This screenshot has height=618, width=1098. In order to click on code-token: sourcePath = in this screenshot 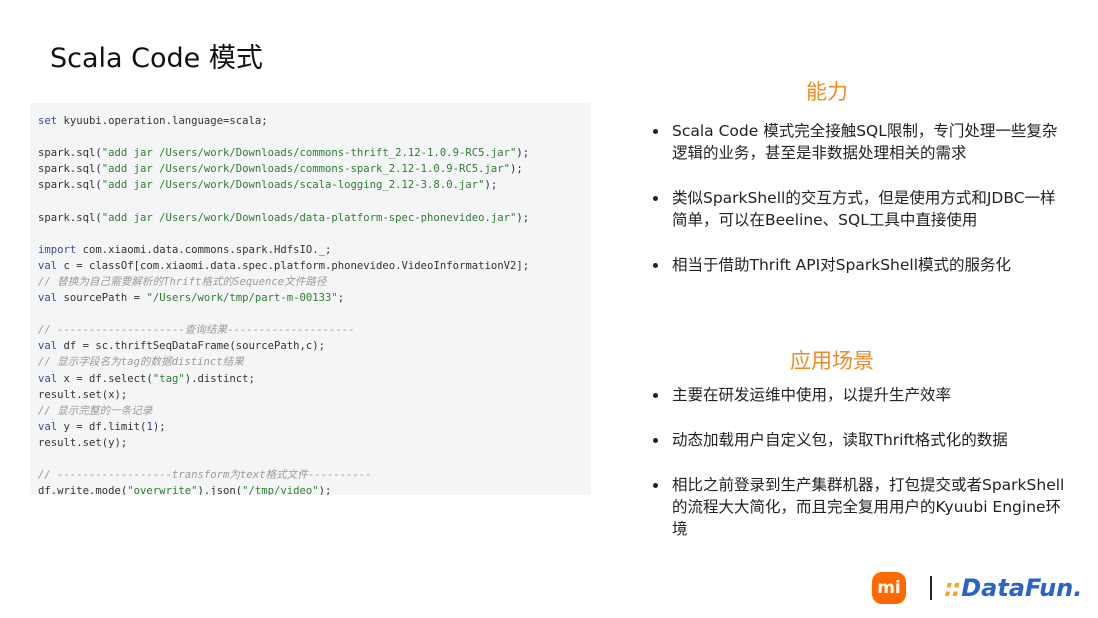, I will do `click(105, 298)`.